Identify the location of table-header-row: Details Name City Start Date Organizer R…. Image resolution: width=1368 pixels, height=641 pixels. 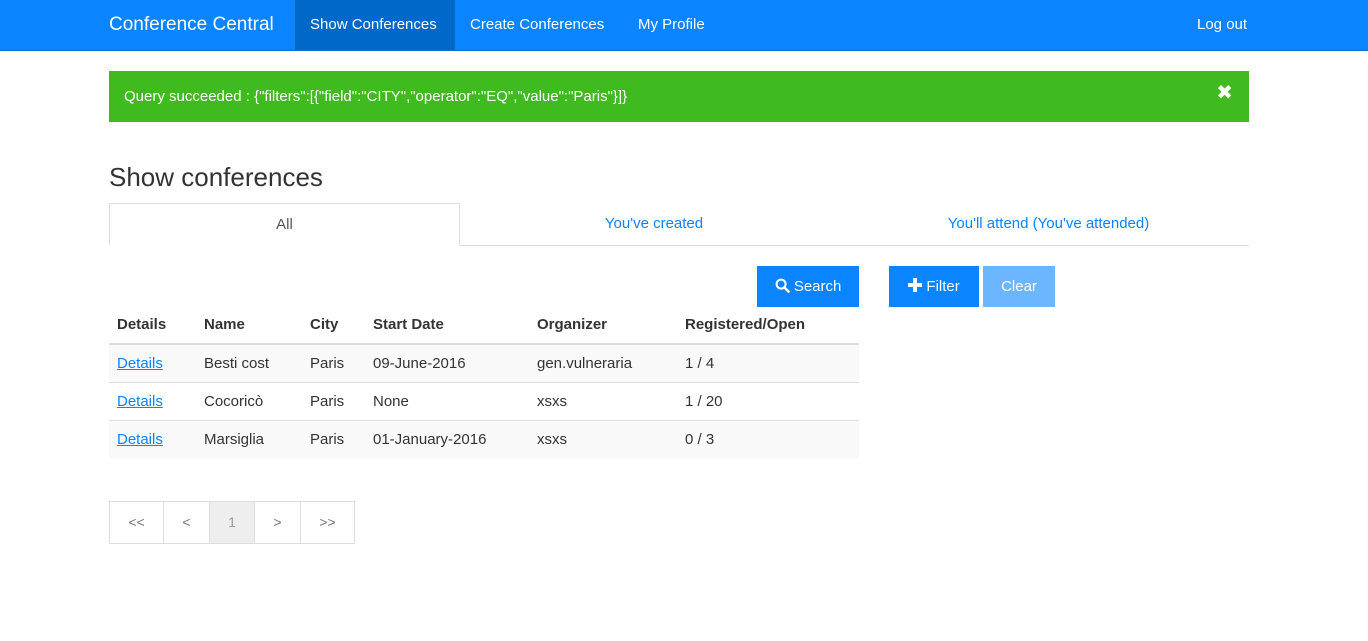
(484, 325).